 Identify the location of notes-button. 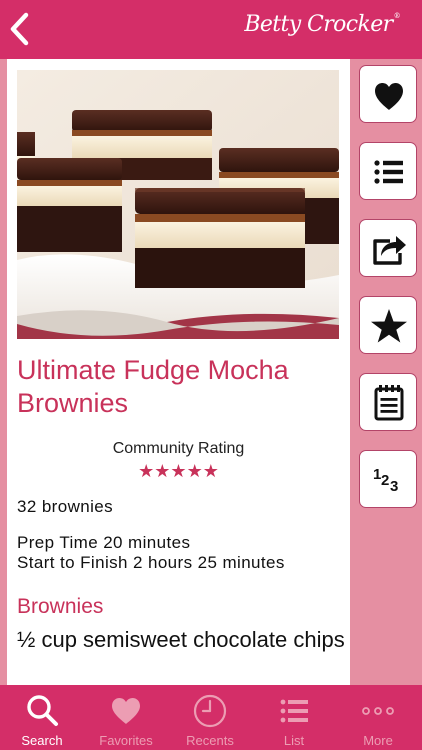
(388, 402).